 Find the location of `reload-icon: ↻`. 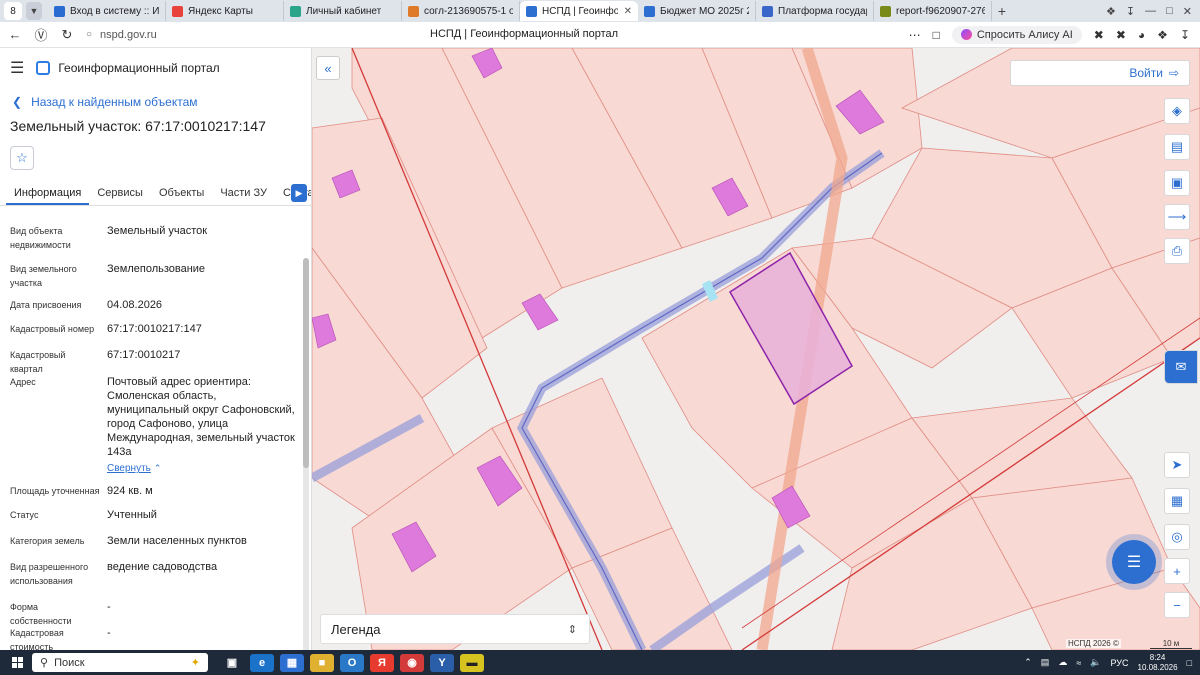

reload-icon: ↻ is located at coordinates (67, 35).